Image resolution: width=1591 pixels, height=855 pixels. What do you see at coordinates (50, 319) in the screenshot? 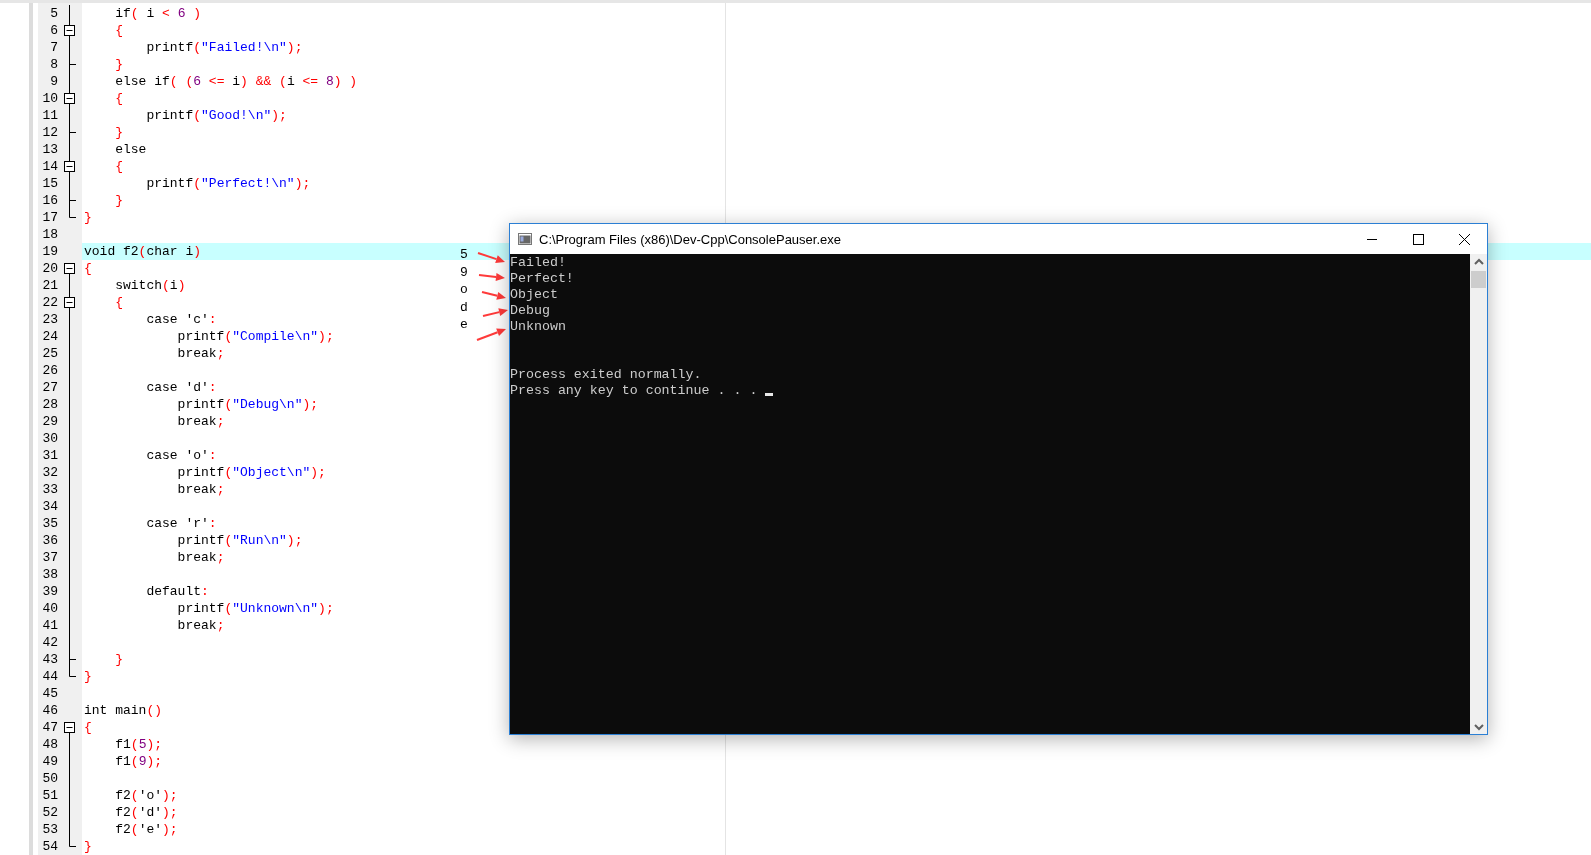
I see `line-number: 23` at bounding box center [50, 319].